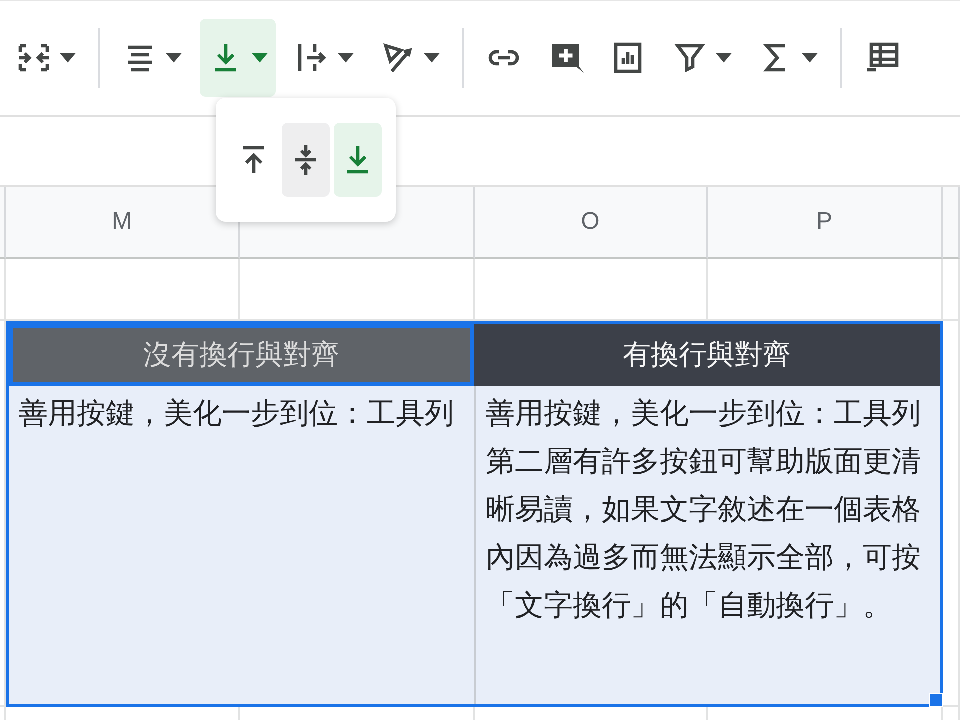 The width and height of the screenshot is (960, 720). Describe the element at coordinates (241, 355) in the screenshot. I see `merged-cell: 沒有換行與對齊` at that location.